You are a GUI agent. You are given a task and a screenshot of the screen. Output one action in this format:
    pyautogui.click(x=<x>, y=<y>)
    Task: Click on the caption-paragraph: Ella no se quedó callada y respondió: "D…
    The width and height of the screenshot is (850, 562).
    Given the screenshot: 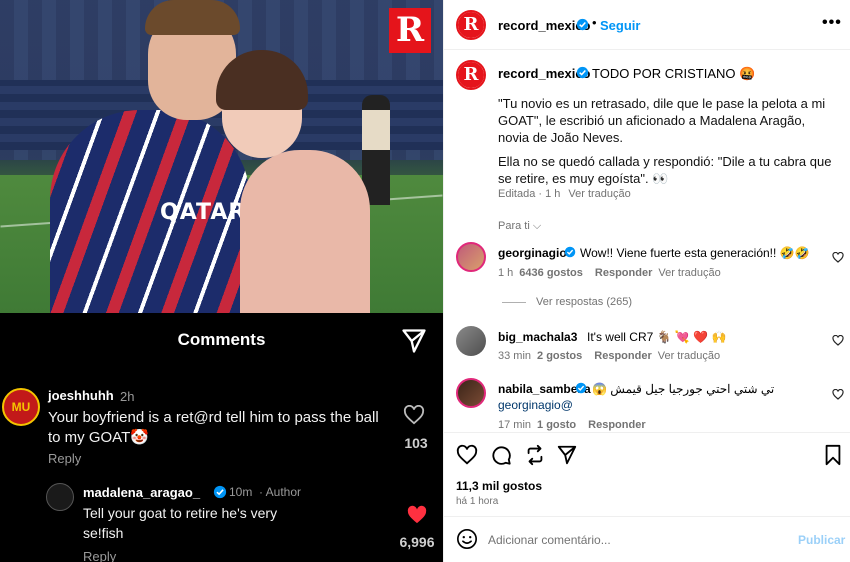 What is the action you would take?
    pyautogui.click(x=665, y=170)
    